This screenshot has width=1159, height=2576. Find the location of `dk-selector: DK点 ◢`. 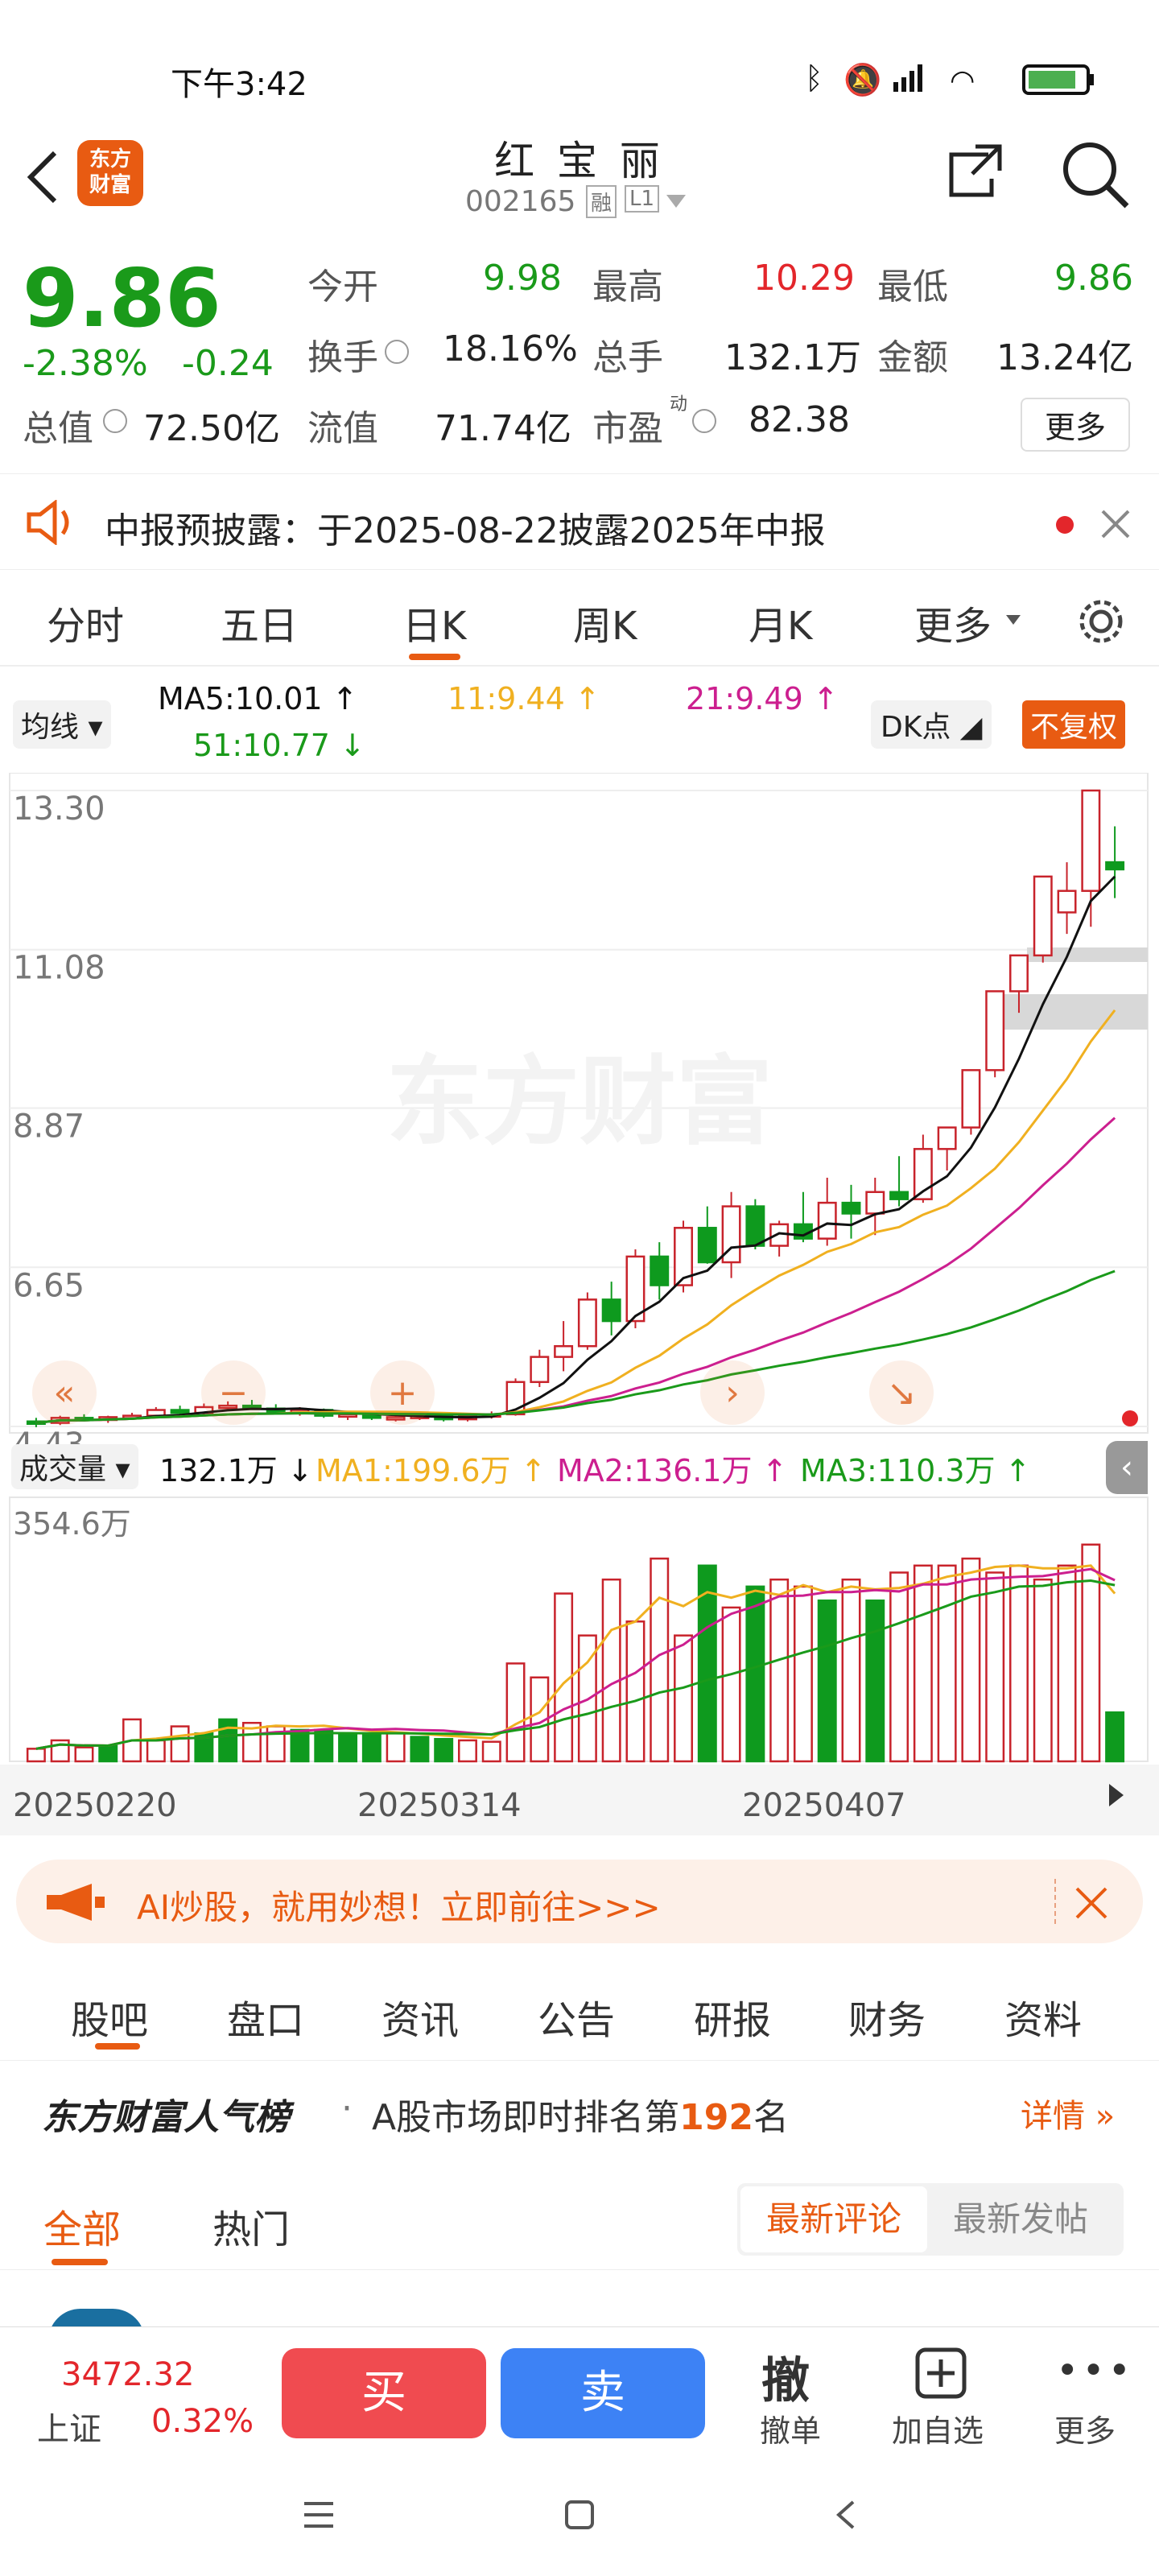

dk-selector: DK点 ◢ is located at coordinates (931, 724).